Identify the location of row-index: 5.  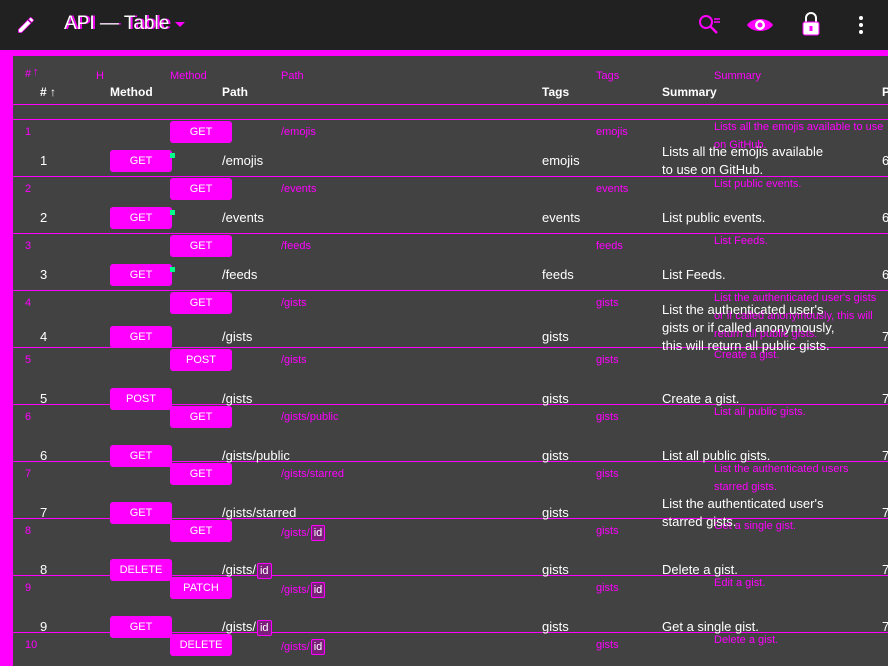
(44, 398).